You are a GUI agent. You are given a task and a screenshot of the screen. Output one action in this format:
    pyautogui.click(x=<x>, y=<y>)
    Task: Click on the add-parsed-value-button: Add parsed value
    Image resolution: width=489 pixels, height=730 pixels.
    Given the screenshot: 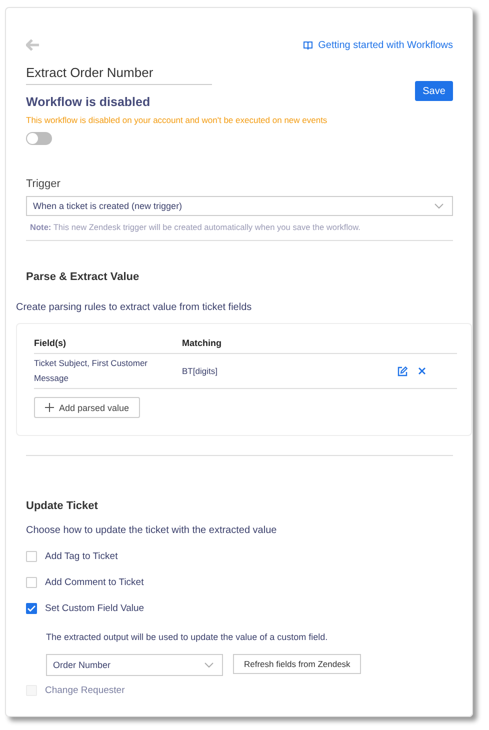 What is the action you would take?
    pyautogui.click(x=87, y=407)
    